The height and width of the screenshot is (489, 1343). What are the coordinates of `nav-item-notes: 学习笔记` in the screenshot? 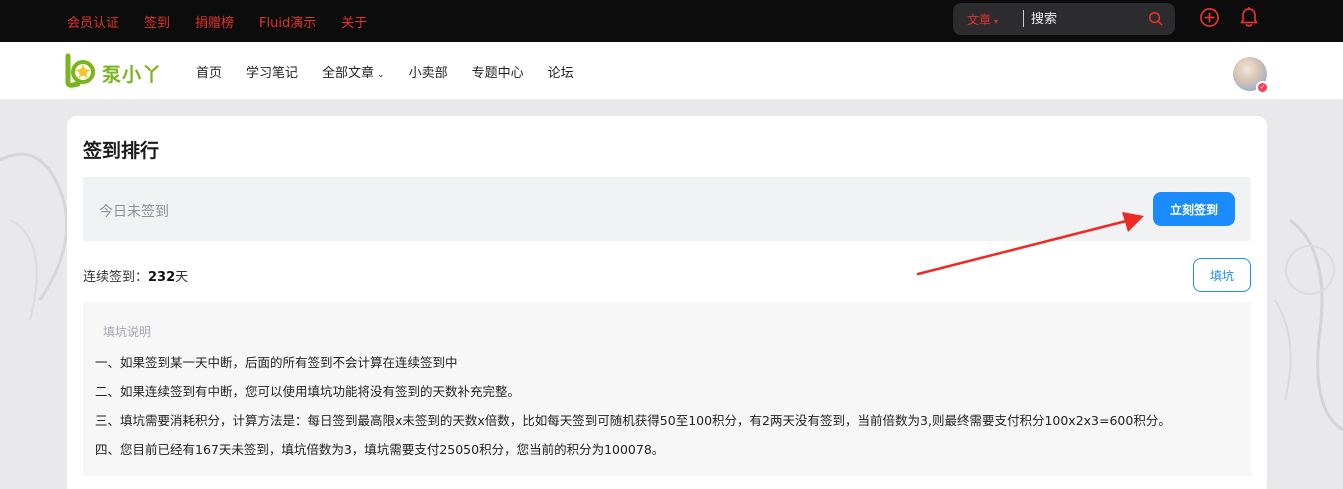 It's located at (272, 71).